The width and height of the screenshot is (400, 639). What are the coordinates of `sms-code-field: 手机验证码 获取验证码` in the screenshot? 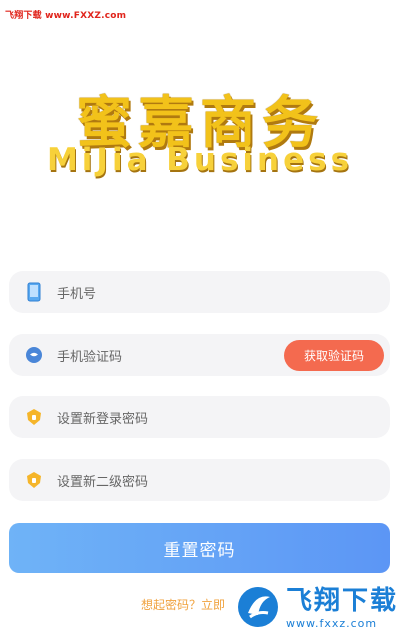 It's located at (199, 355).